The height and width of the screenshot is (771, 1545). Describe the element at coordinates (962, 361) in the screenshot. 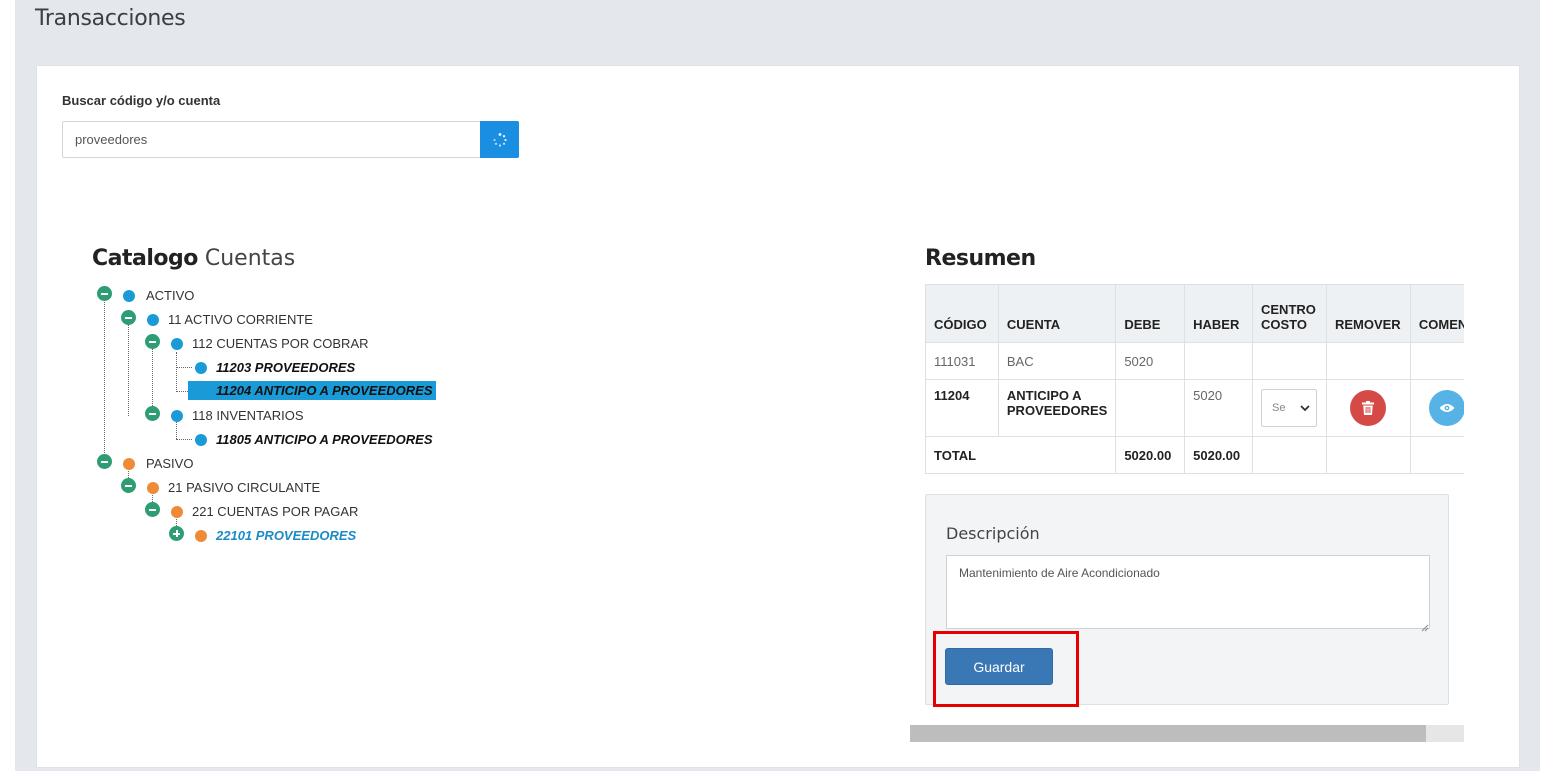

I see `cell-codigo: 111031` at that location.